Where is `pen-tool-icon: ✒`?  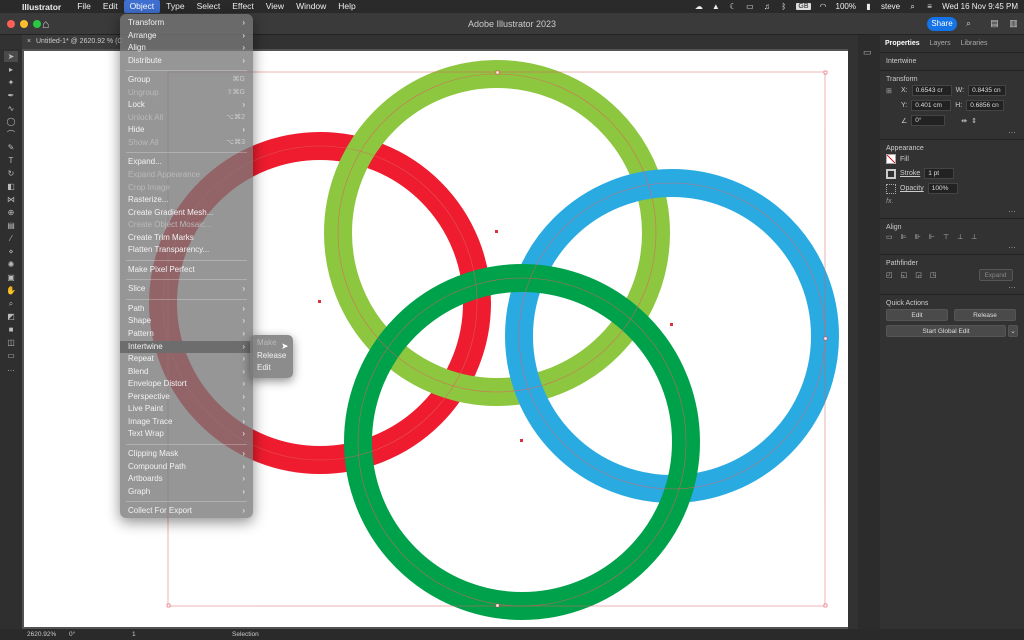
pen-tool-icon: ✒ is located at coordinates (11, 95).